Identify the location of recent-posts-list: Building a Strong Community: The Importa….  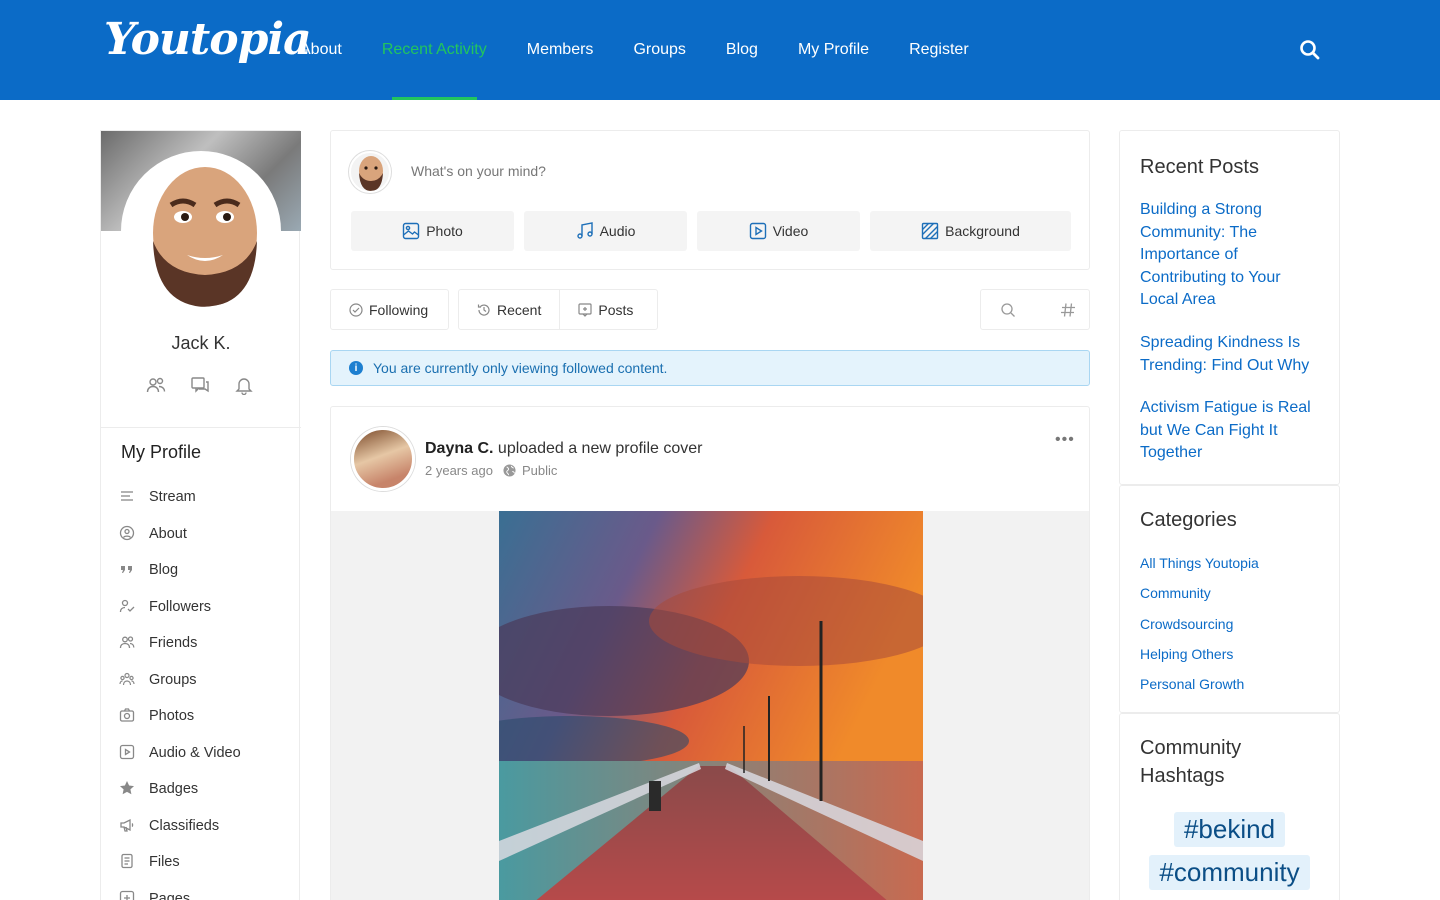
(1229, 332).